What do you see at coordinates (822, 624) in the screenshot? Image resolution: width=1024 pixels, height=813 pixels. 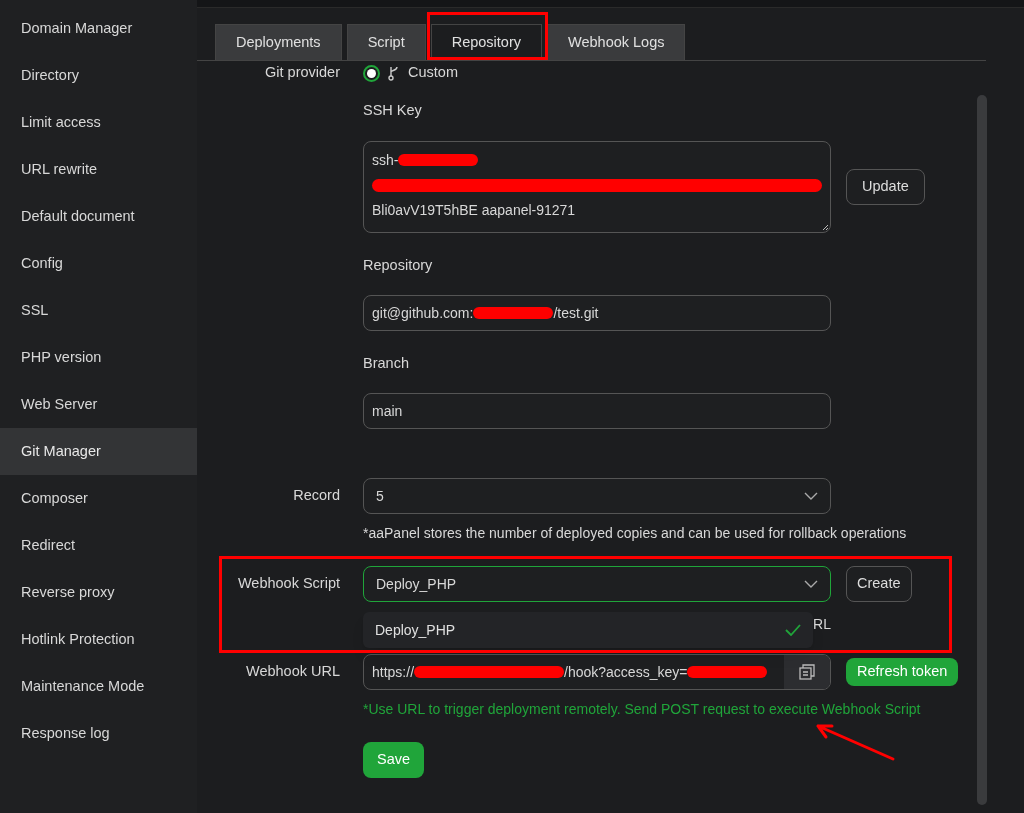 I see `hint-text: RL` at bounding box center [822, 624].